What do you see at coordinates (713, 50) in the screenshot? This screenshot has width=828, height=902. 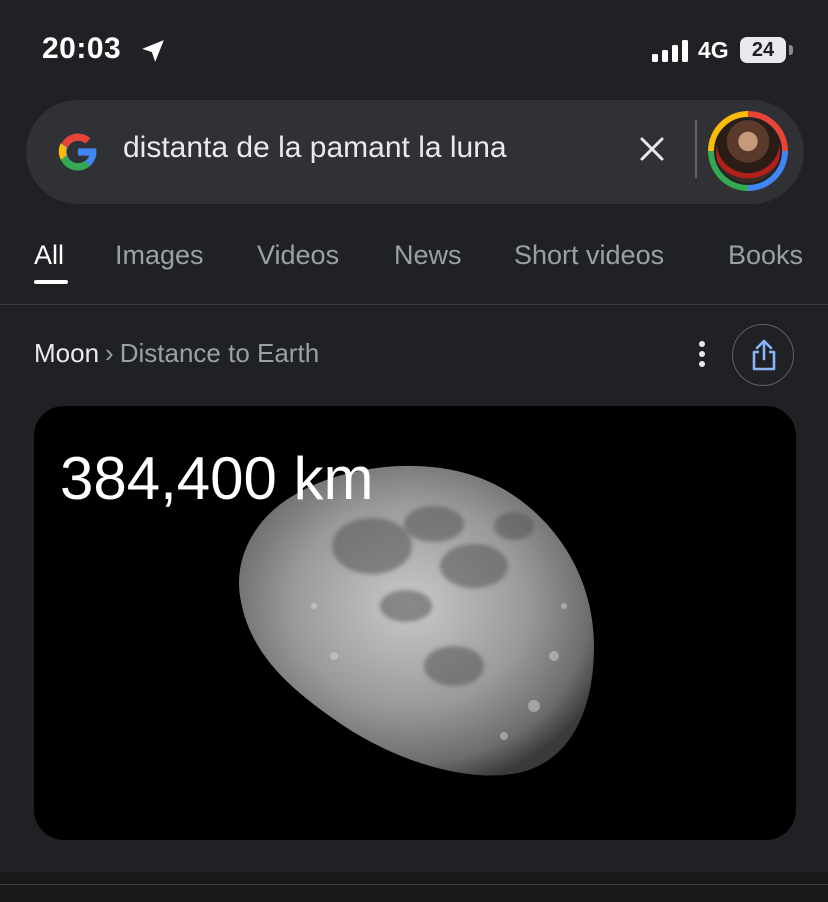 I see `network-type: 4G` at bounding box center [713, 50].